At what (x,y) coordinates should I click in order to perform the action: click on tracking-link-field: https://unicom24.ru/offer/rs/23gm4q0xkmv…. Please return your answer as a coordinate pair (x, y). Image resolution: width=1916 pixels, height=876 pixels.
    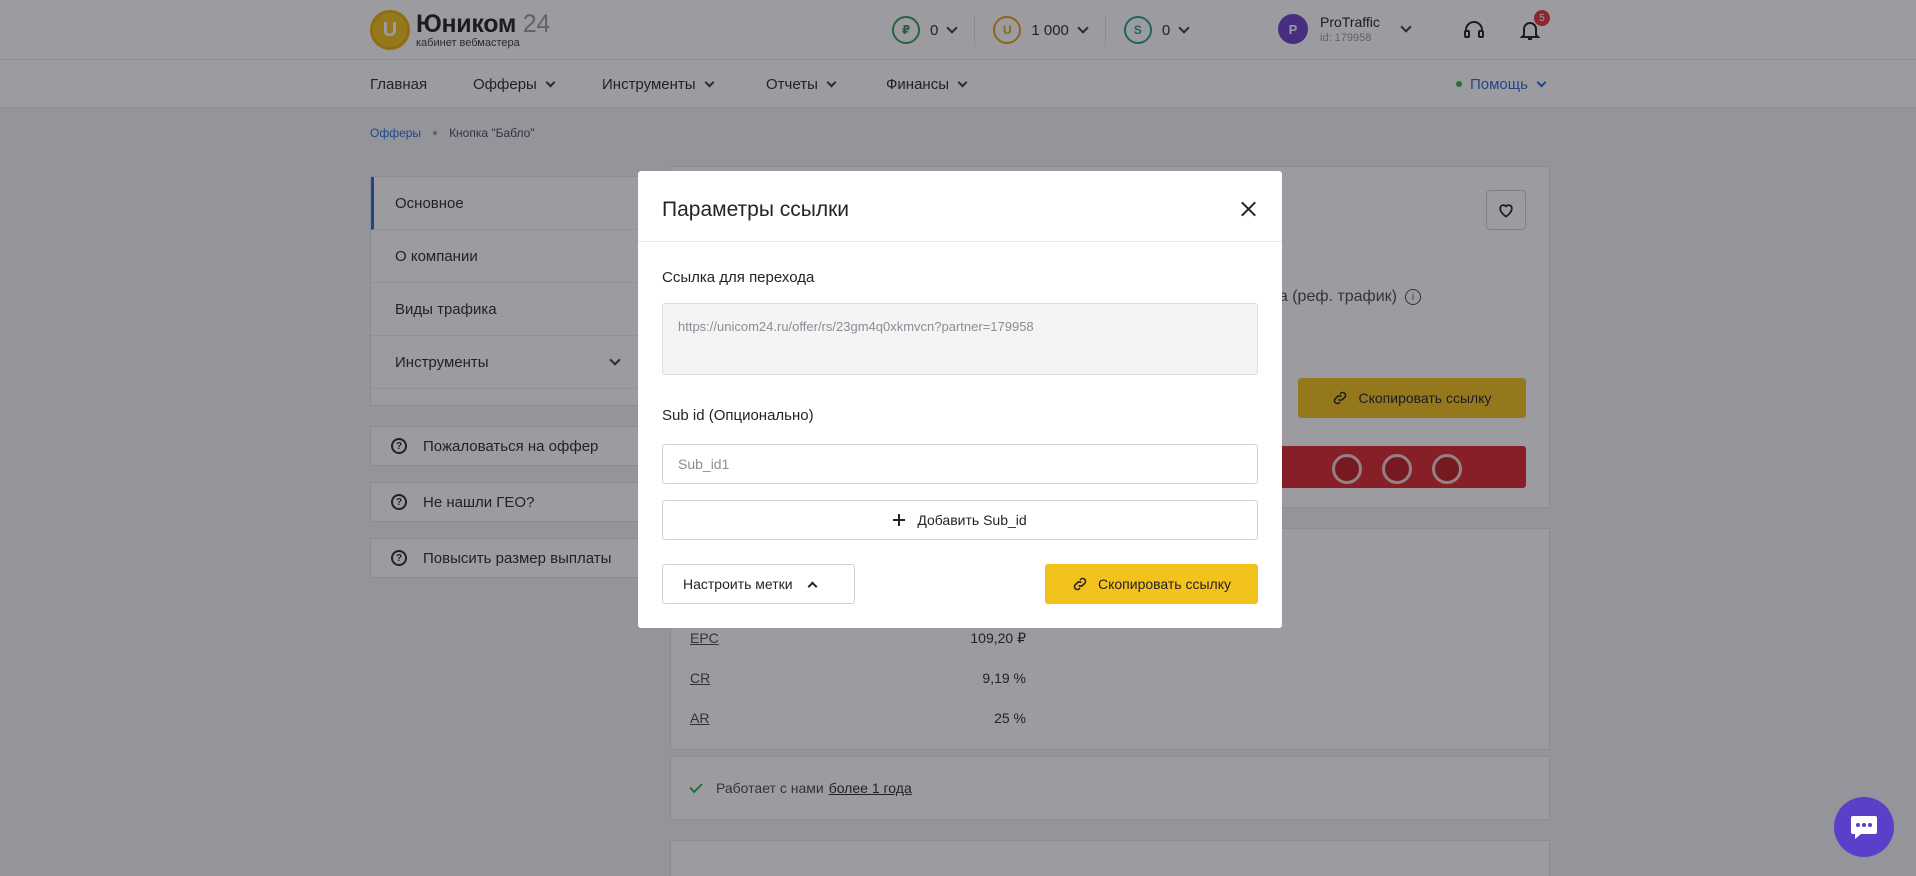
    Looking at the image, I should click on (960, 339).